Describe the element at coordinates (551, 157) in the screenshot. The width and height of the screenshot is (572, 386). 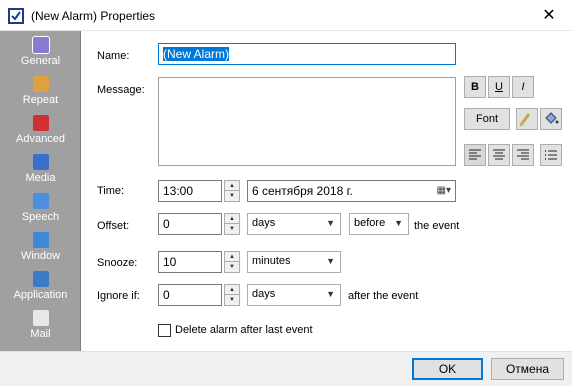
I see `bullet-list-icon` at that location.